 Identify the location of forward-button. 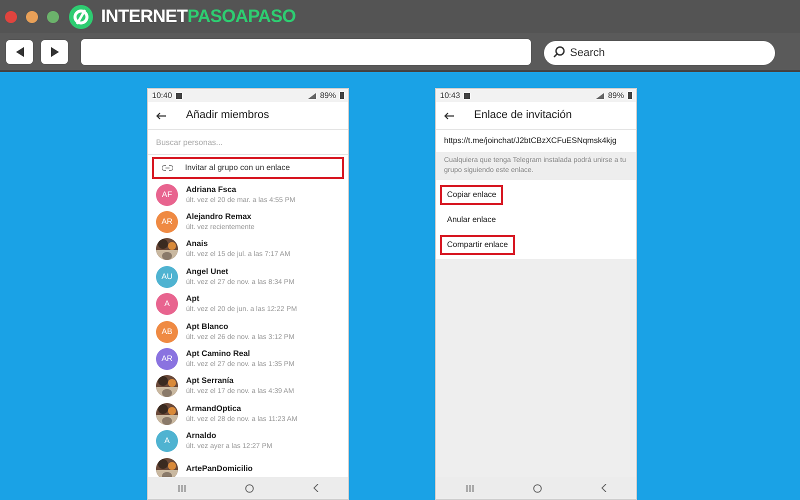
(54, 52).